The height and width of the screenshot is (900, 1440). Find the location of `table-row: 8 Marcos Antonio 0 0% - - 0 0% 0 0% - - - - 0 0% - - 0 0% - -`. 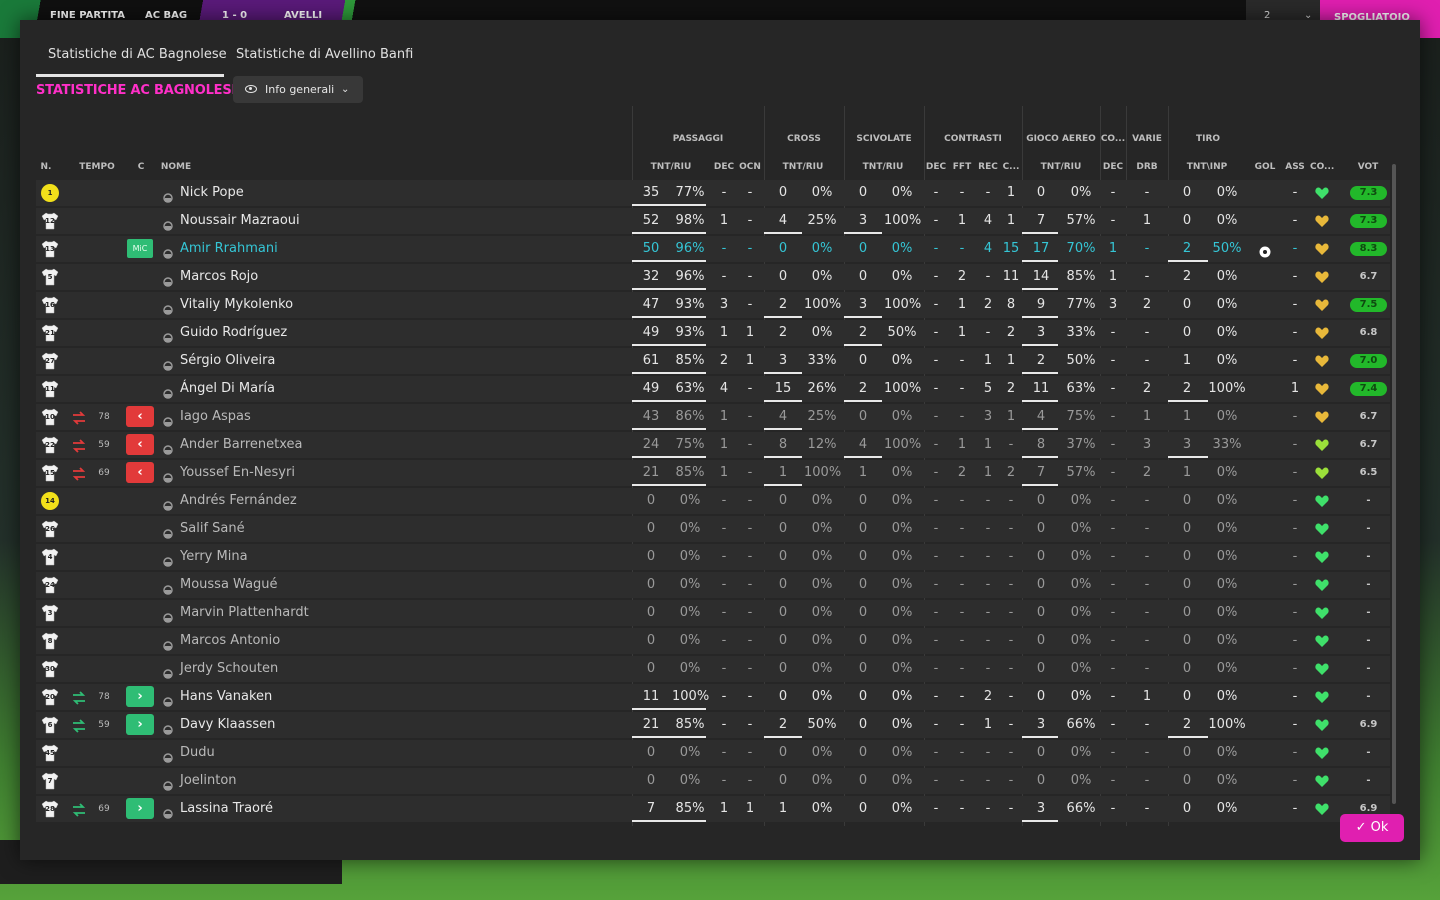

table-row: 8 Marcos Antonio 0 0% - - 0 0% 0 0% - - - - 0 0% - - 0 0% - - is located at coordinates (713, 641).